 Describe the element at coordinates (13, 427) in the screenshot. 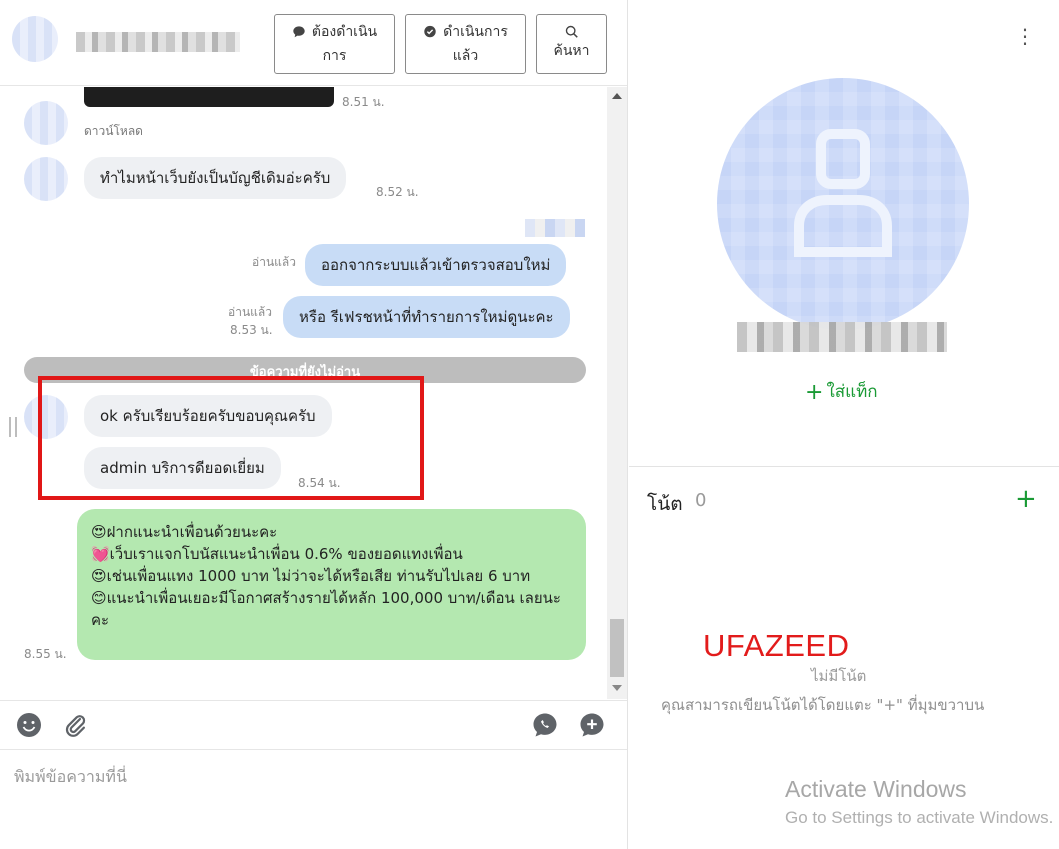

I see `resize-handle` at that location.